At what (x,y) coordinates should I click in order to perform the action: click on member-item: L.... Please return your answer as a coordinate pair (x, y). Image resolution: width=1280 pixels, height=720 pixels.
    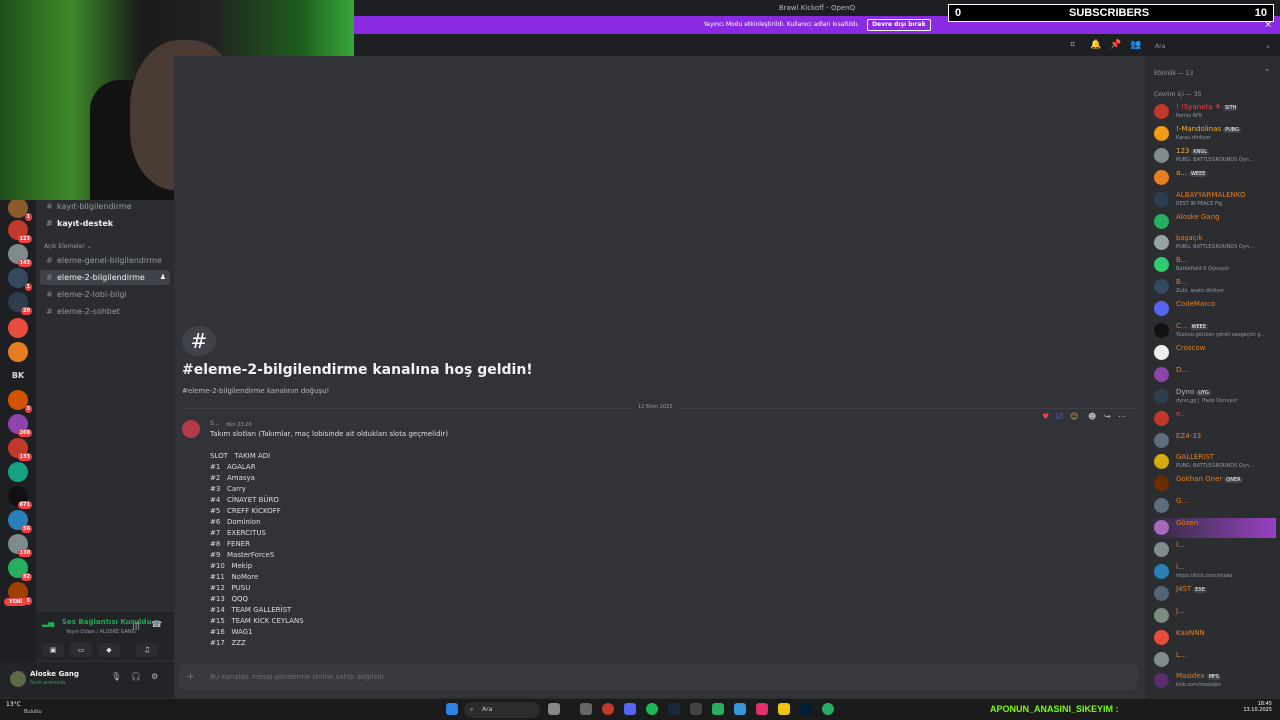
    Looking at the image, I should click on (1214, 660).